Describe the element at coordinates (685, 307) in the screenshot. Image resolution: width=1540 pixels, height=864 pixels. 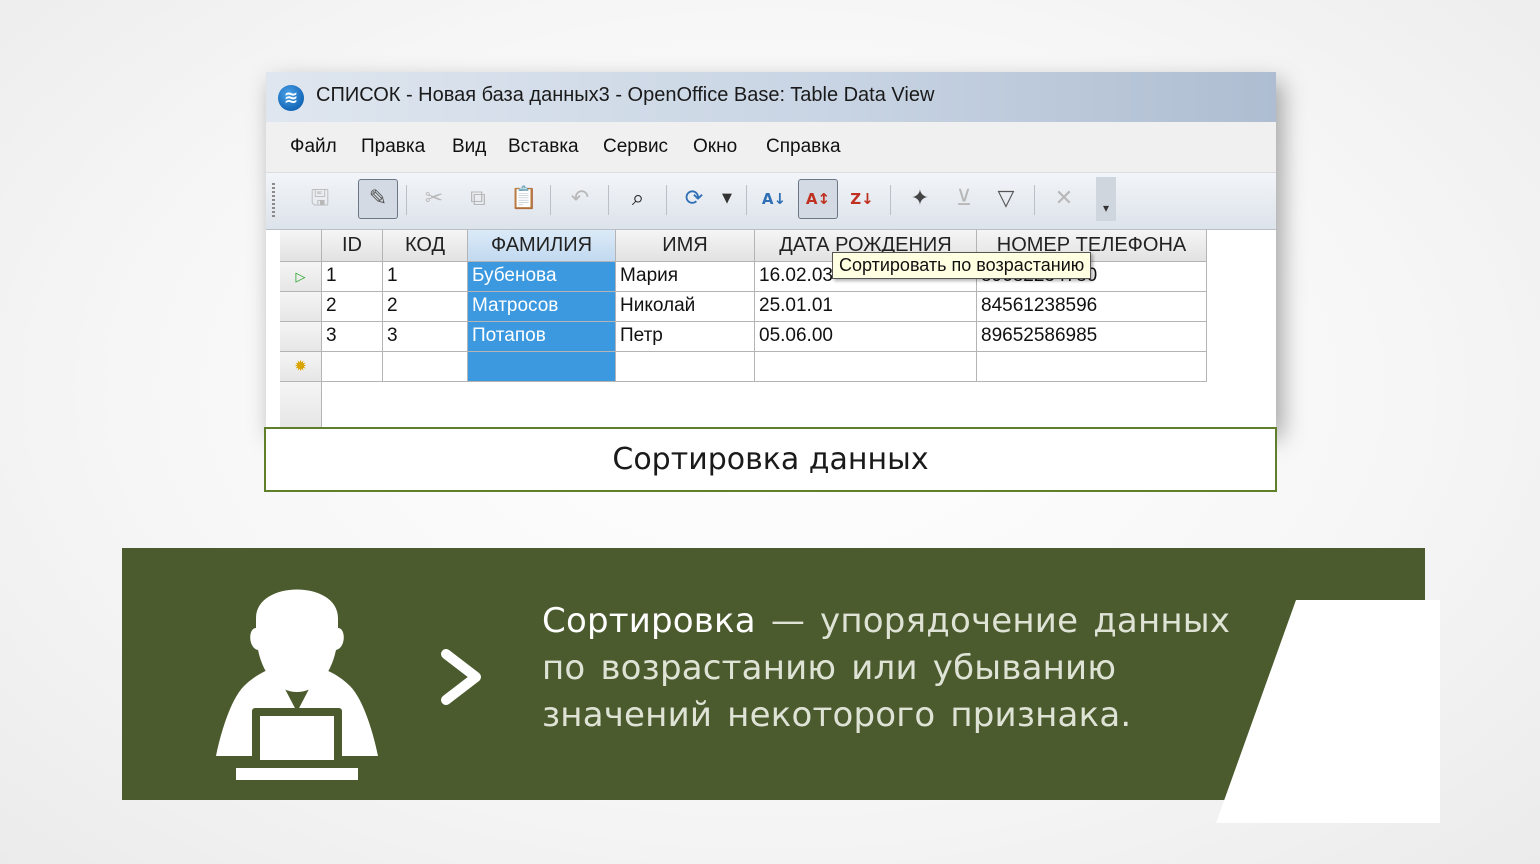
I see `table-cell: Николай` at that location.